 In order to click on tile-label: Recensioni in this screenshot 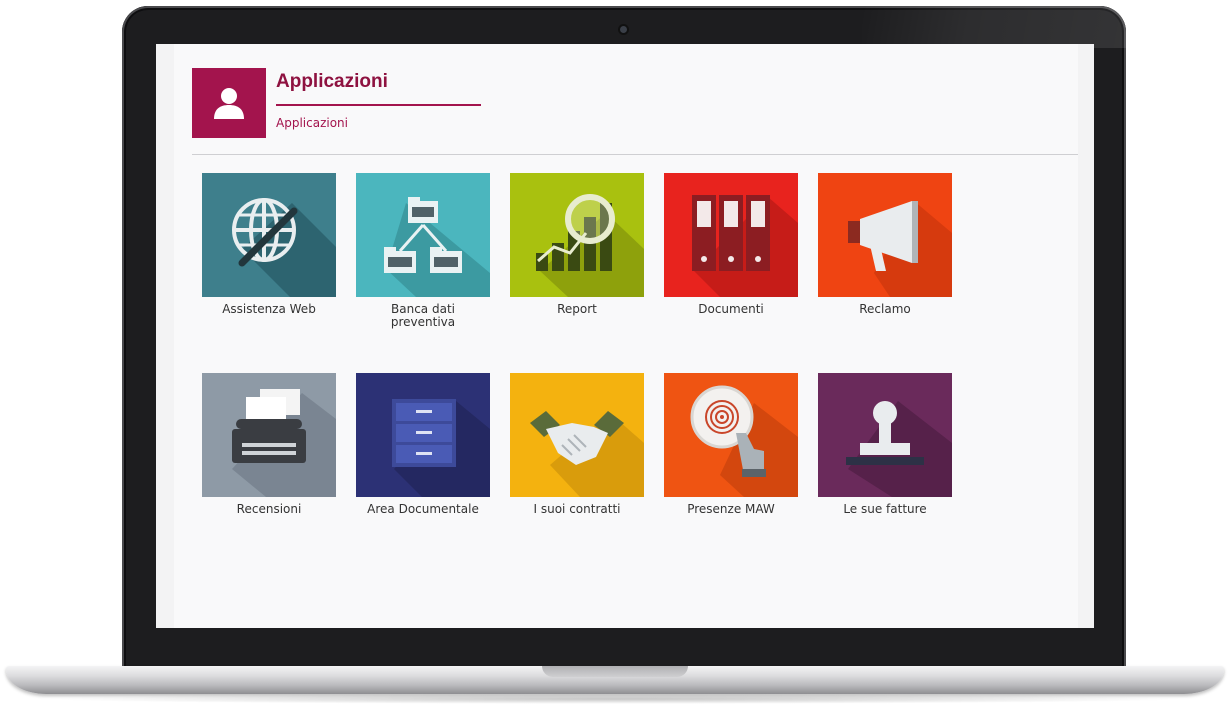, I will do `click(269, 509)`.